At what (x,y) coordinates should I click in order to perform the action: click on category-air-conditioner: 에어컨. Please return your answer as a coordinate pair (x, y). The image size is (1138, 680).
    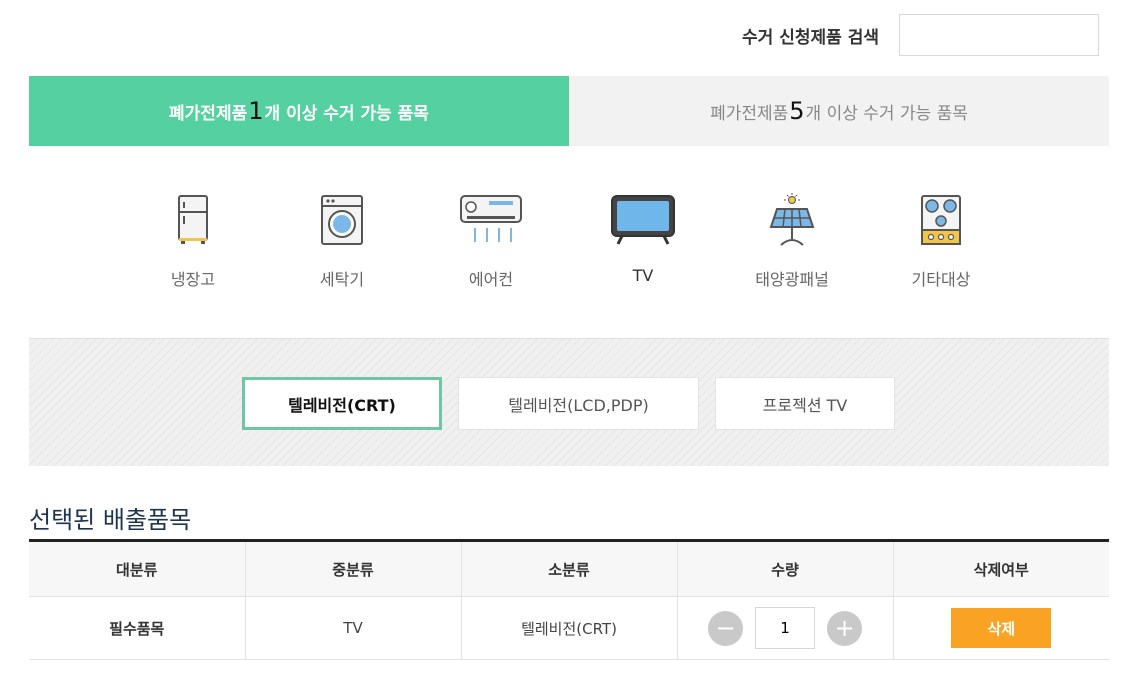
    Looking at the image, I should click on (491, 239).